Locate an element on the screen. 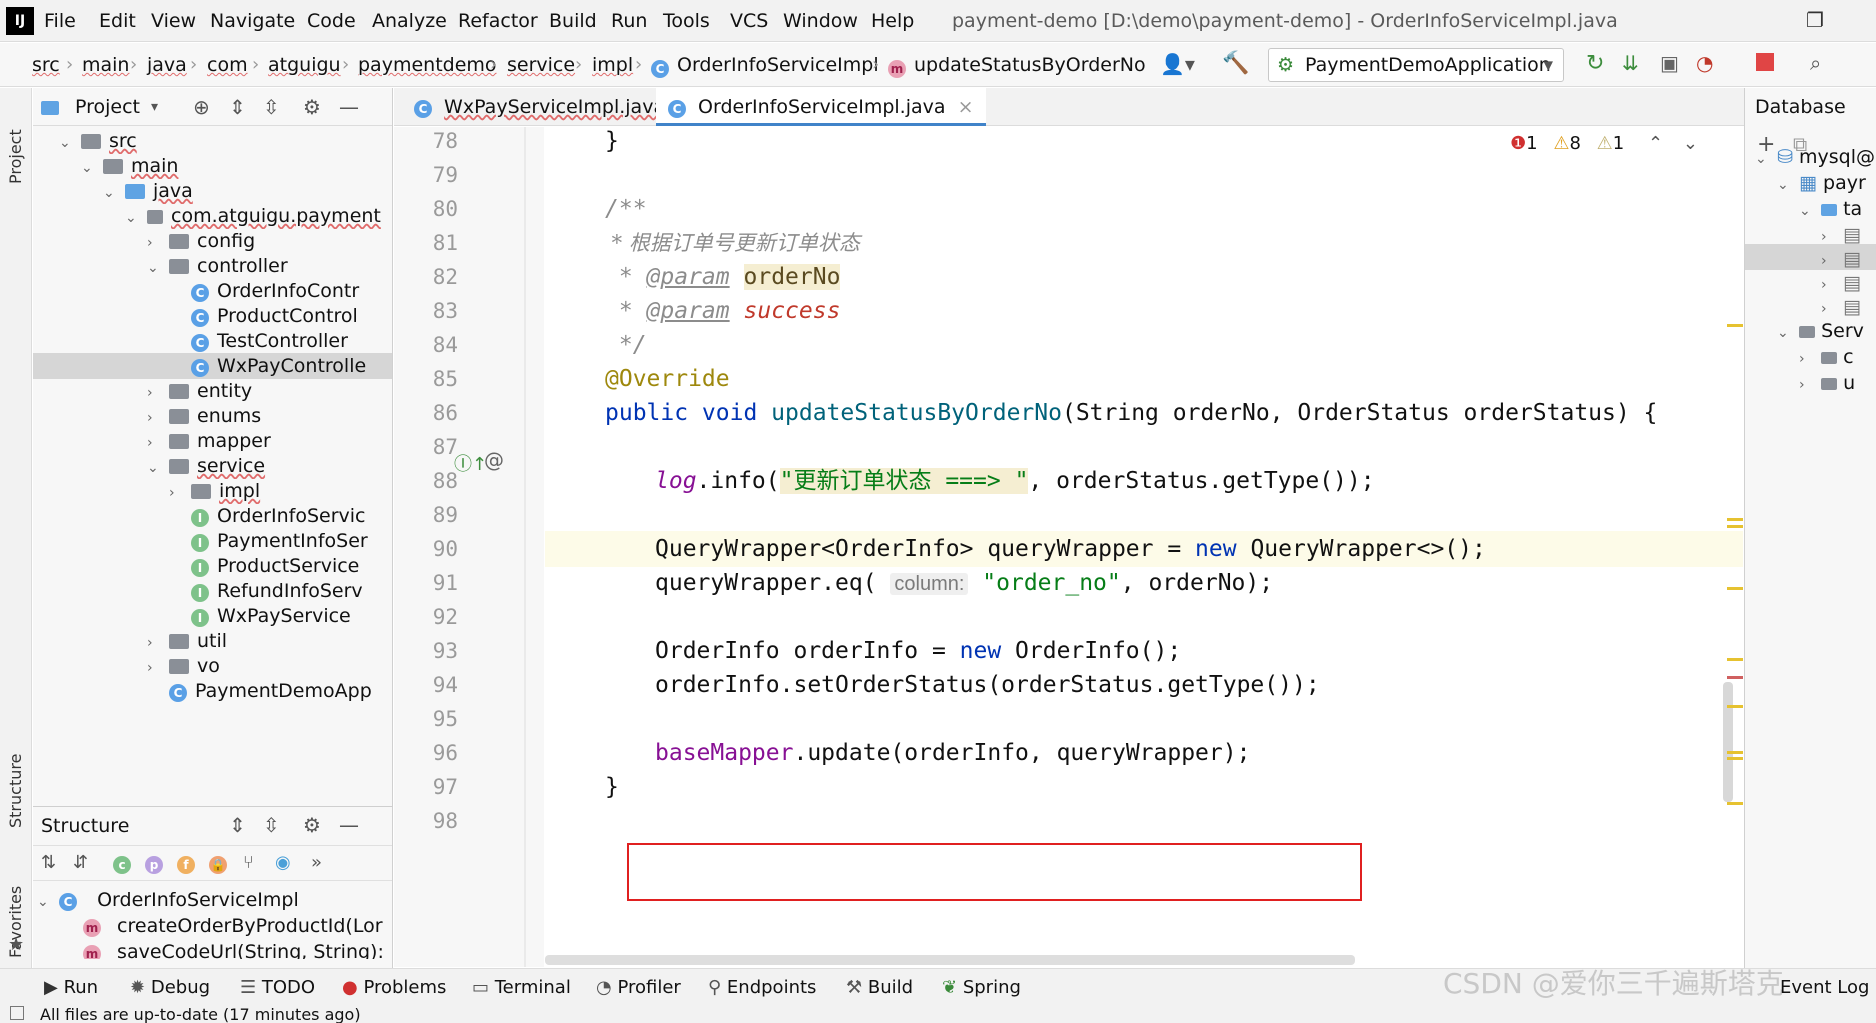  profiler-tool-button: ◔ Profiler is located at coordinates (638, 988).